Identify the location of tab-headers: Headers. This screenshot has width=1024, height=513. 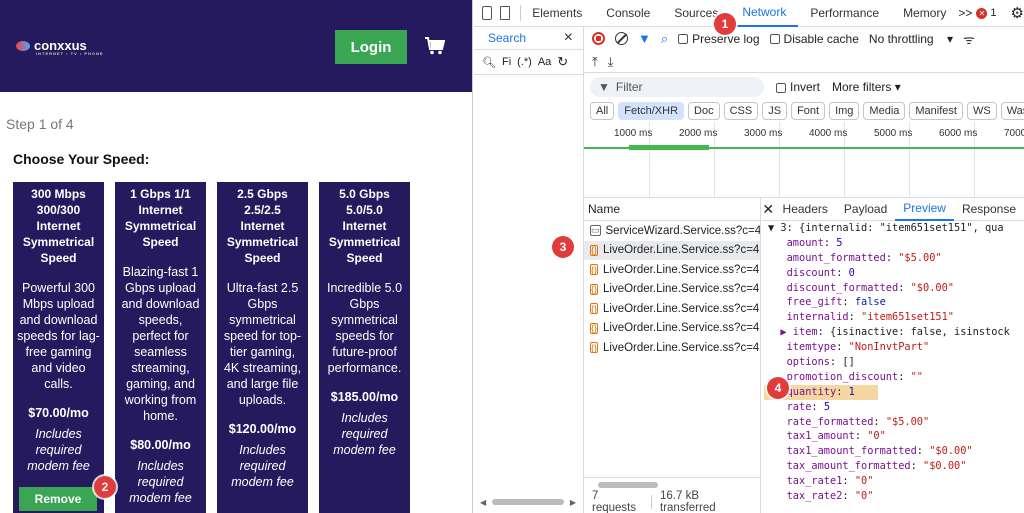
(805, 209).